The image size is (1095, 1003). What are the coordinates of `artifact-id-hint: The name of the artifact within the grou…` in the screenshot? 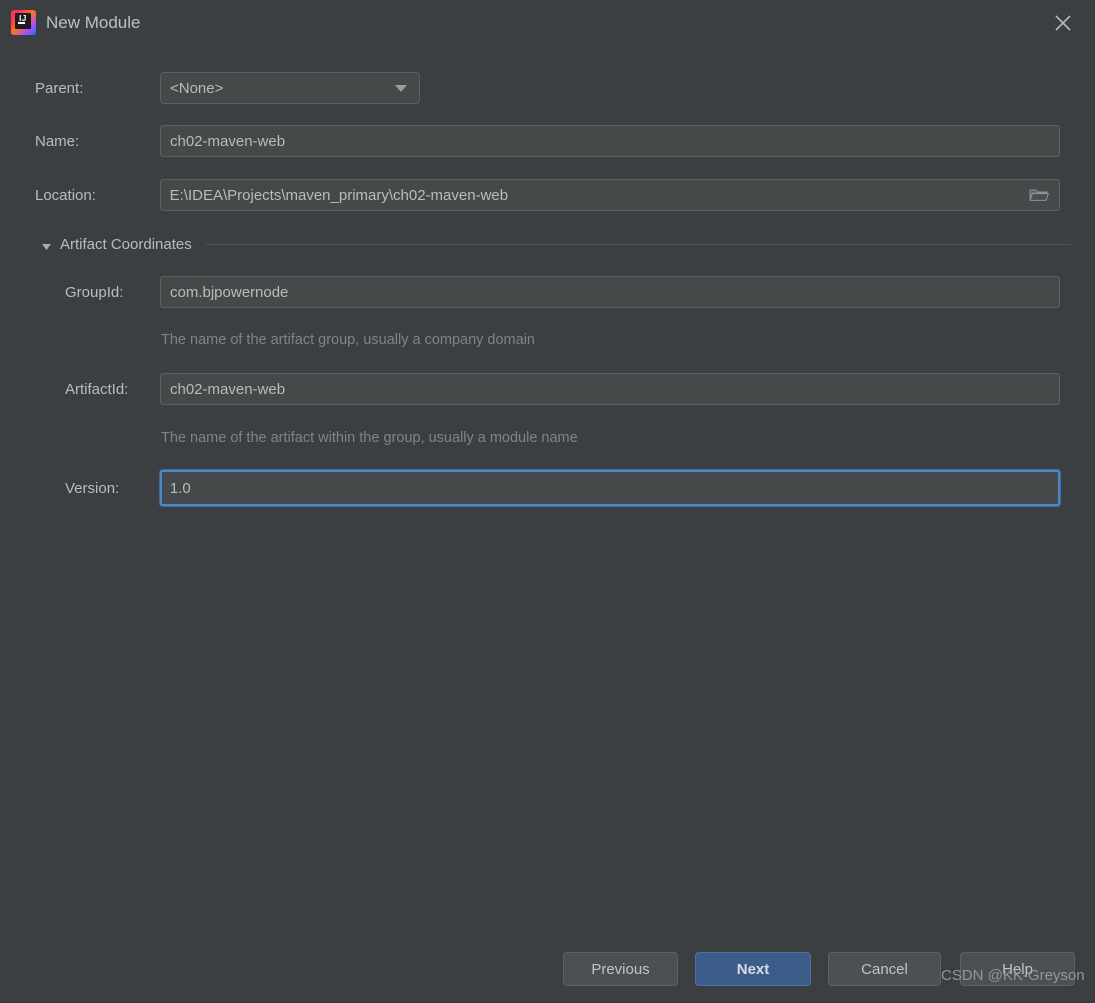 It's located at (369, 438).